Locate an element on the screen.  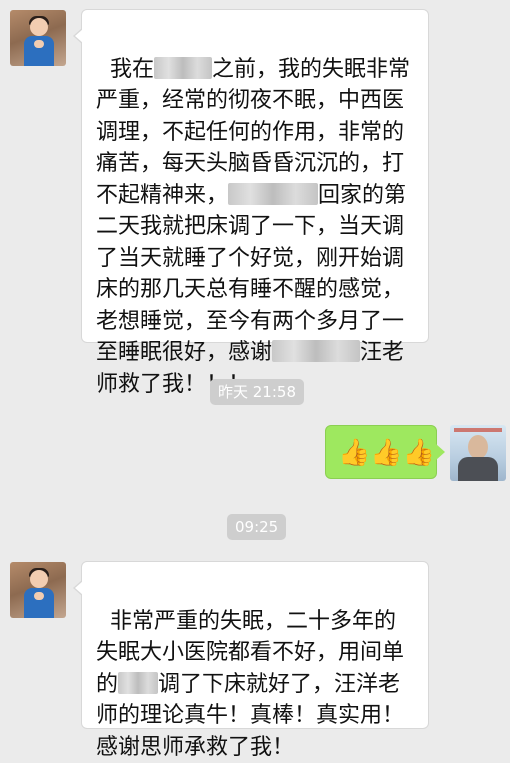
message-text: 我在 is located at coordinates (132, 69).